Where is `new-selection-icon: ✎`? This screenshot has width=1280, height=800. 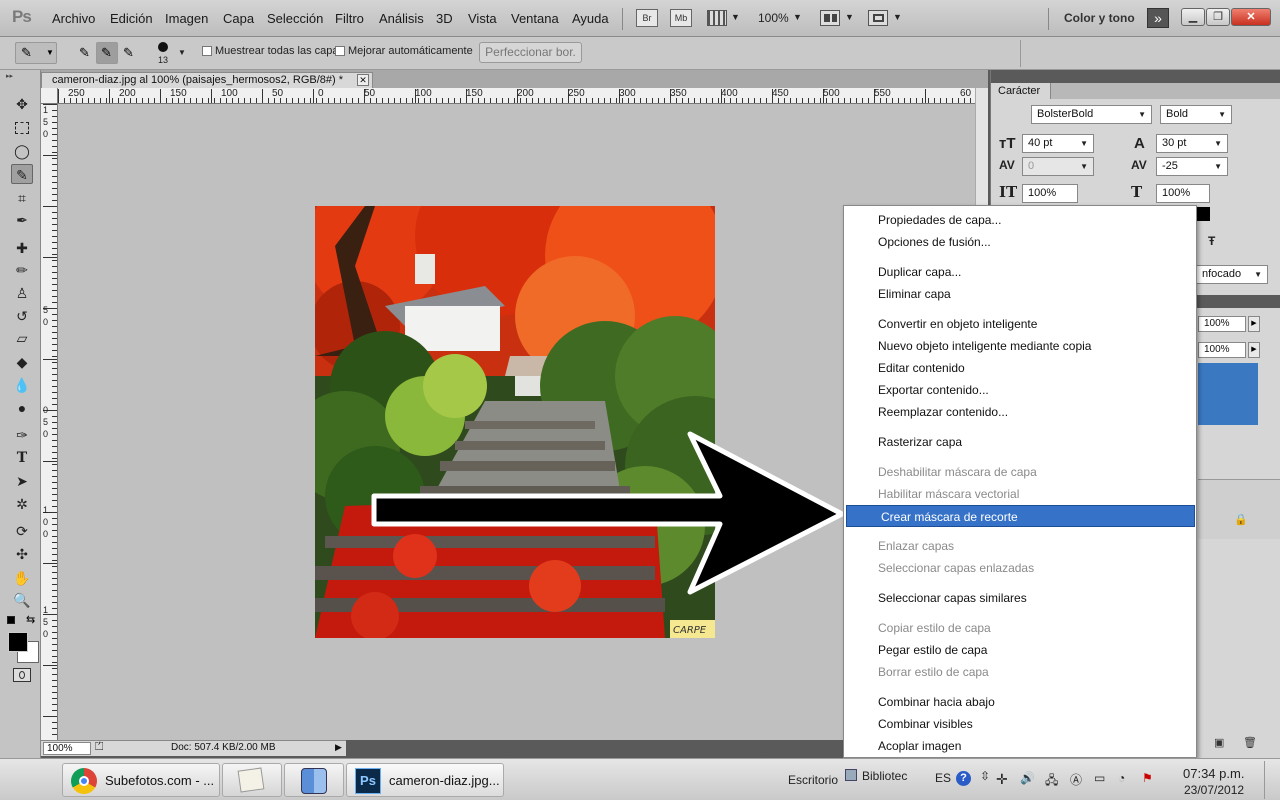
new-selection-icon: ✎ is located at coordinates (85, 53).